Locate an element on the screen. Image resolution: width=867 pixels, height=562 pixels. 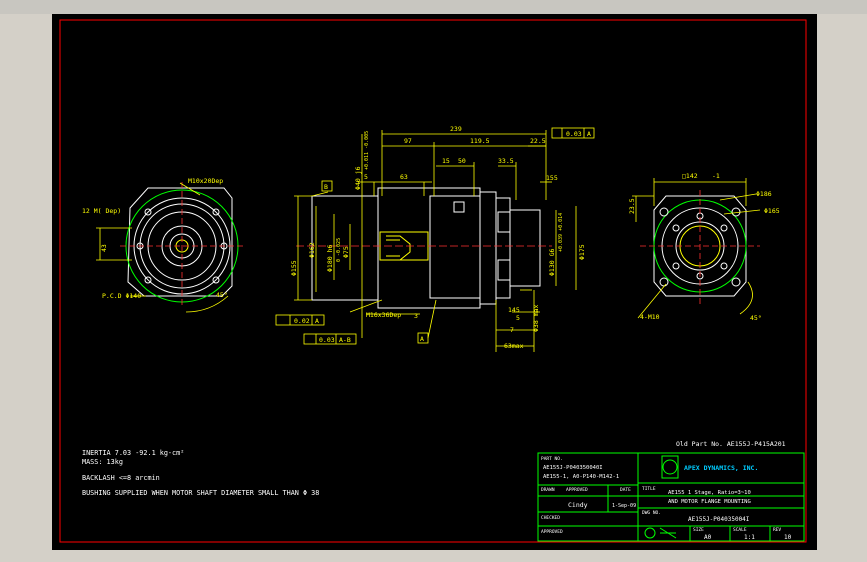
tb-part-no-1: AE155J-P040350040I is located at coordinates (573, 468).